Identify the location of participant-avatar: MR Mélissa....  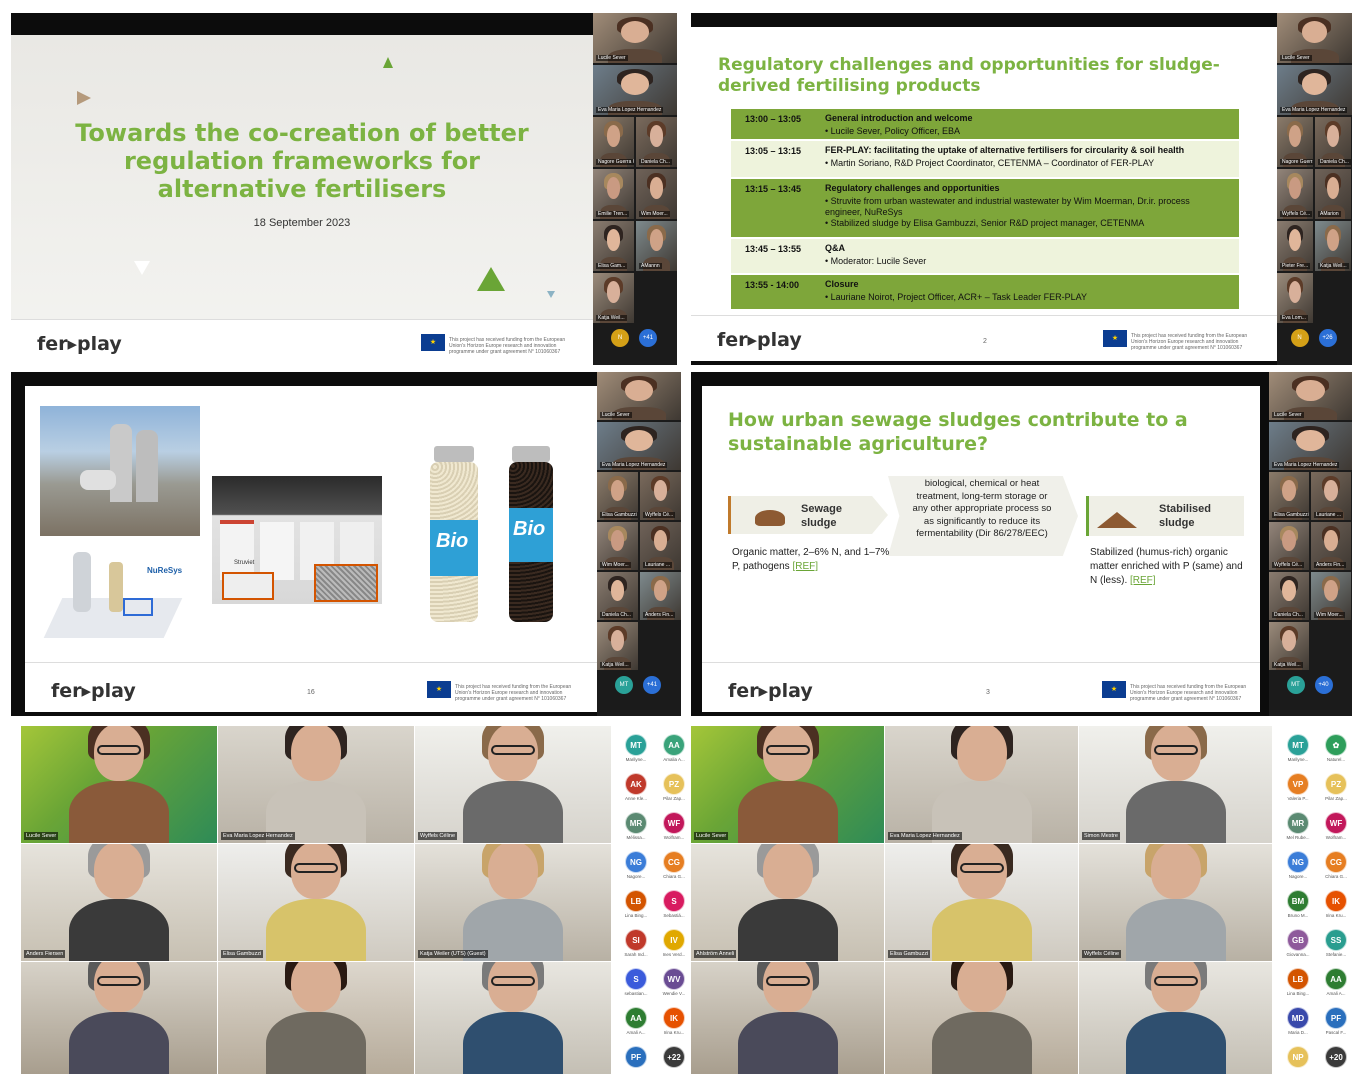
(636, 826).